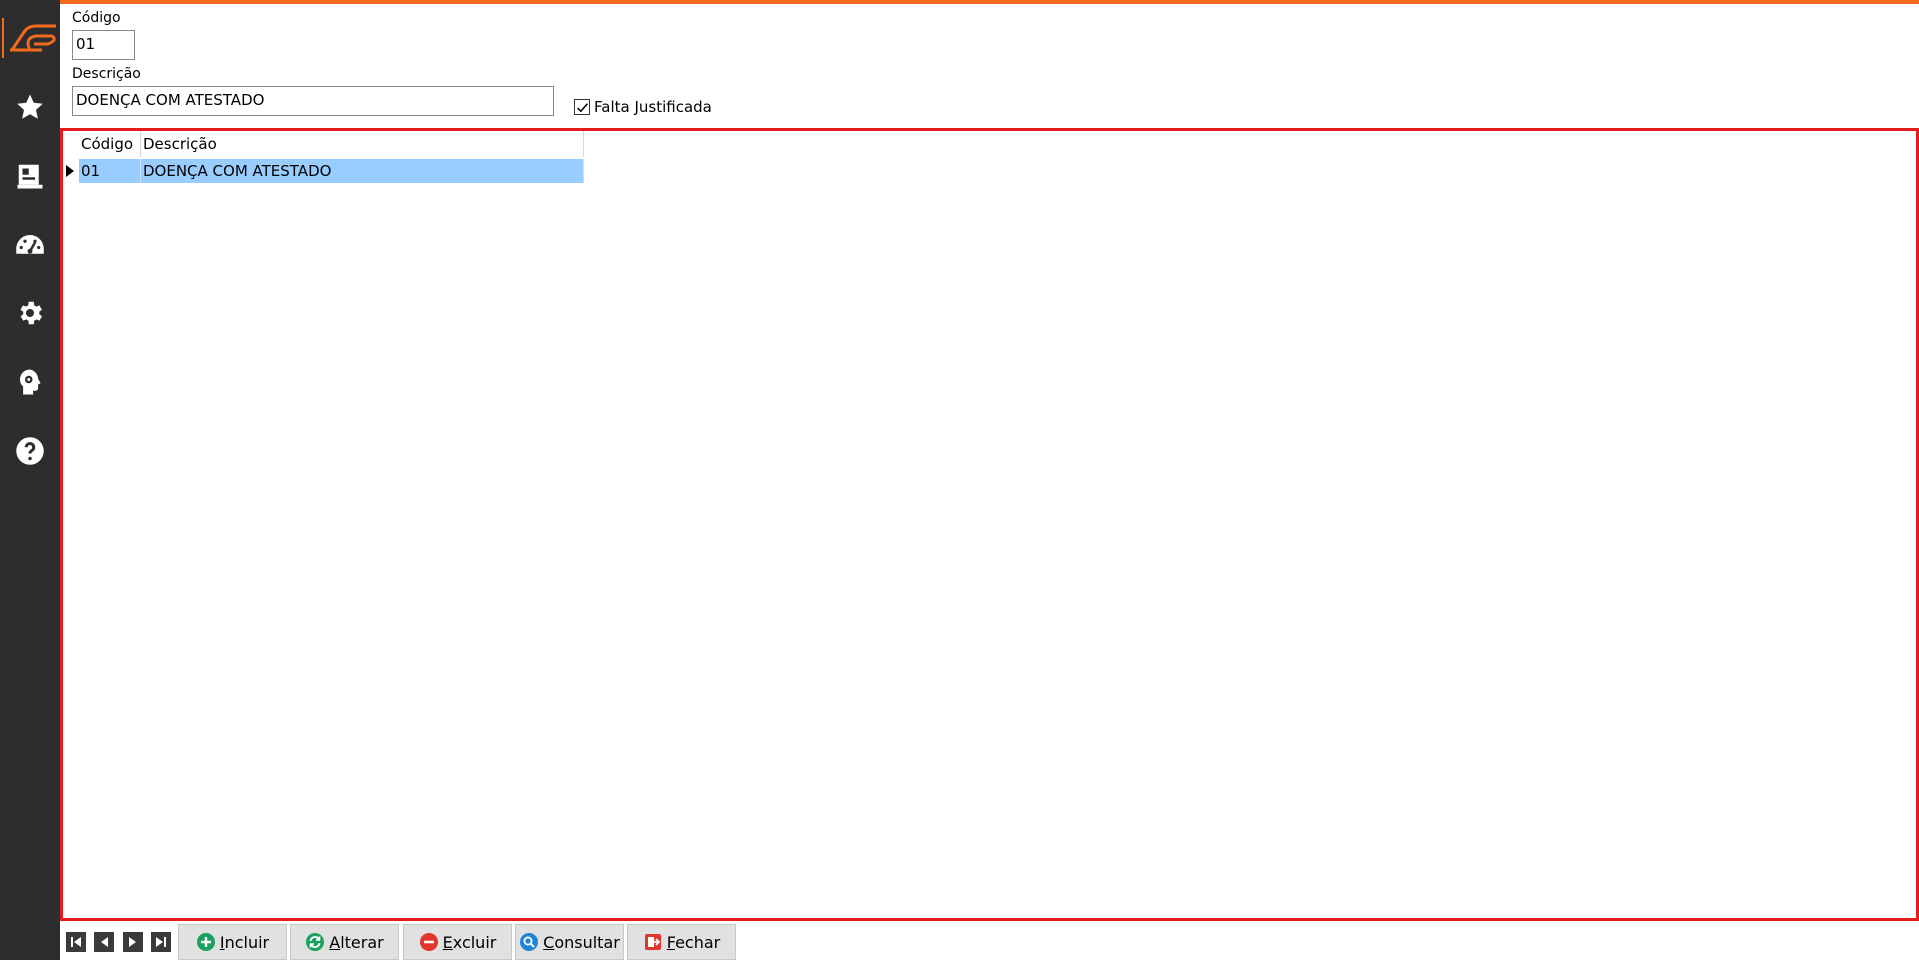 This screenshot has width=1919, height=960. Describe the element at coordinates (587, 942) in the screenshot. I see `consultar-label: onsultar` at that location.